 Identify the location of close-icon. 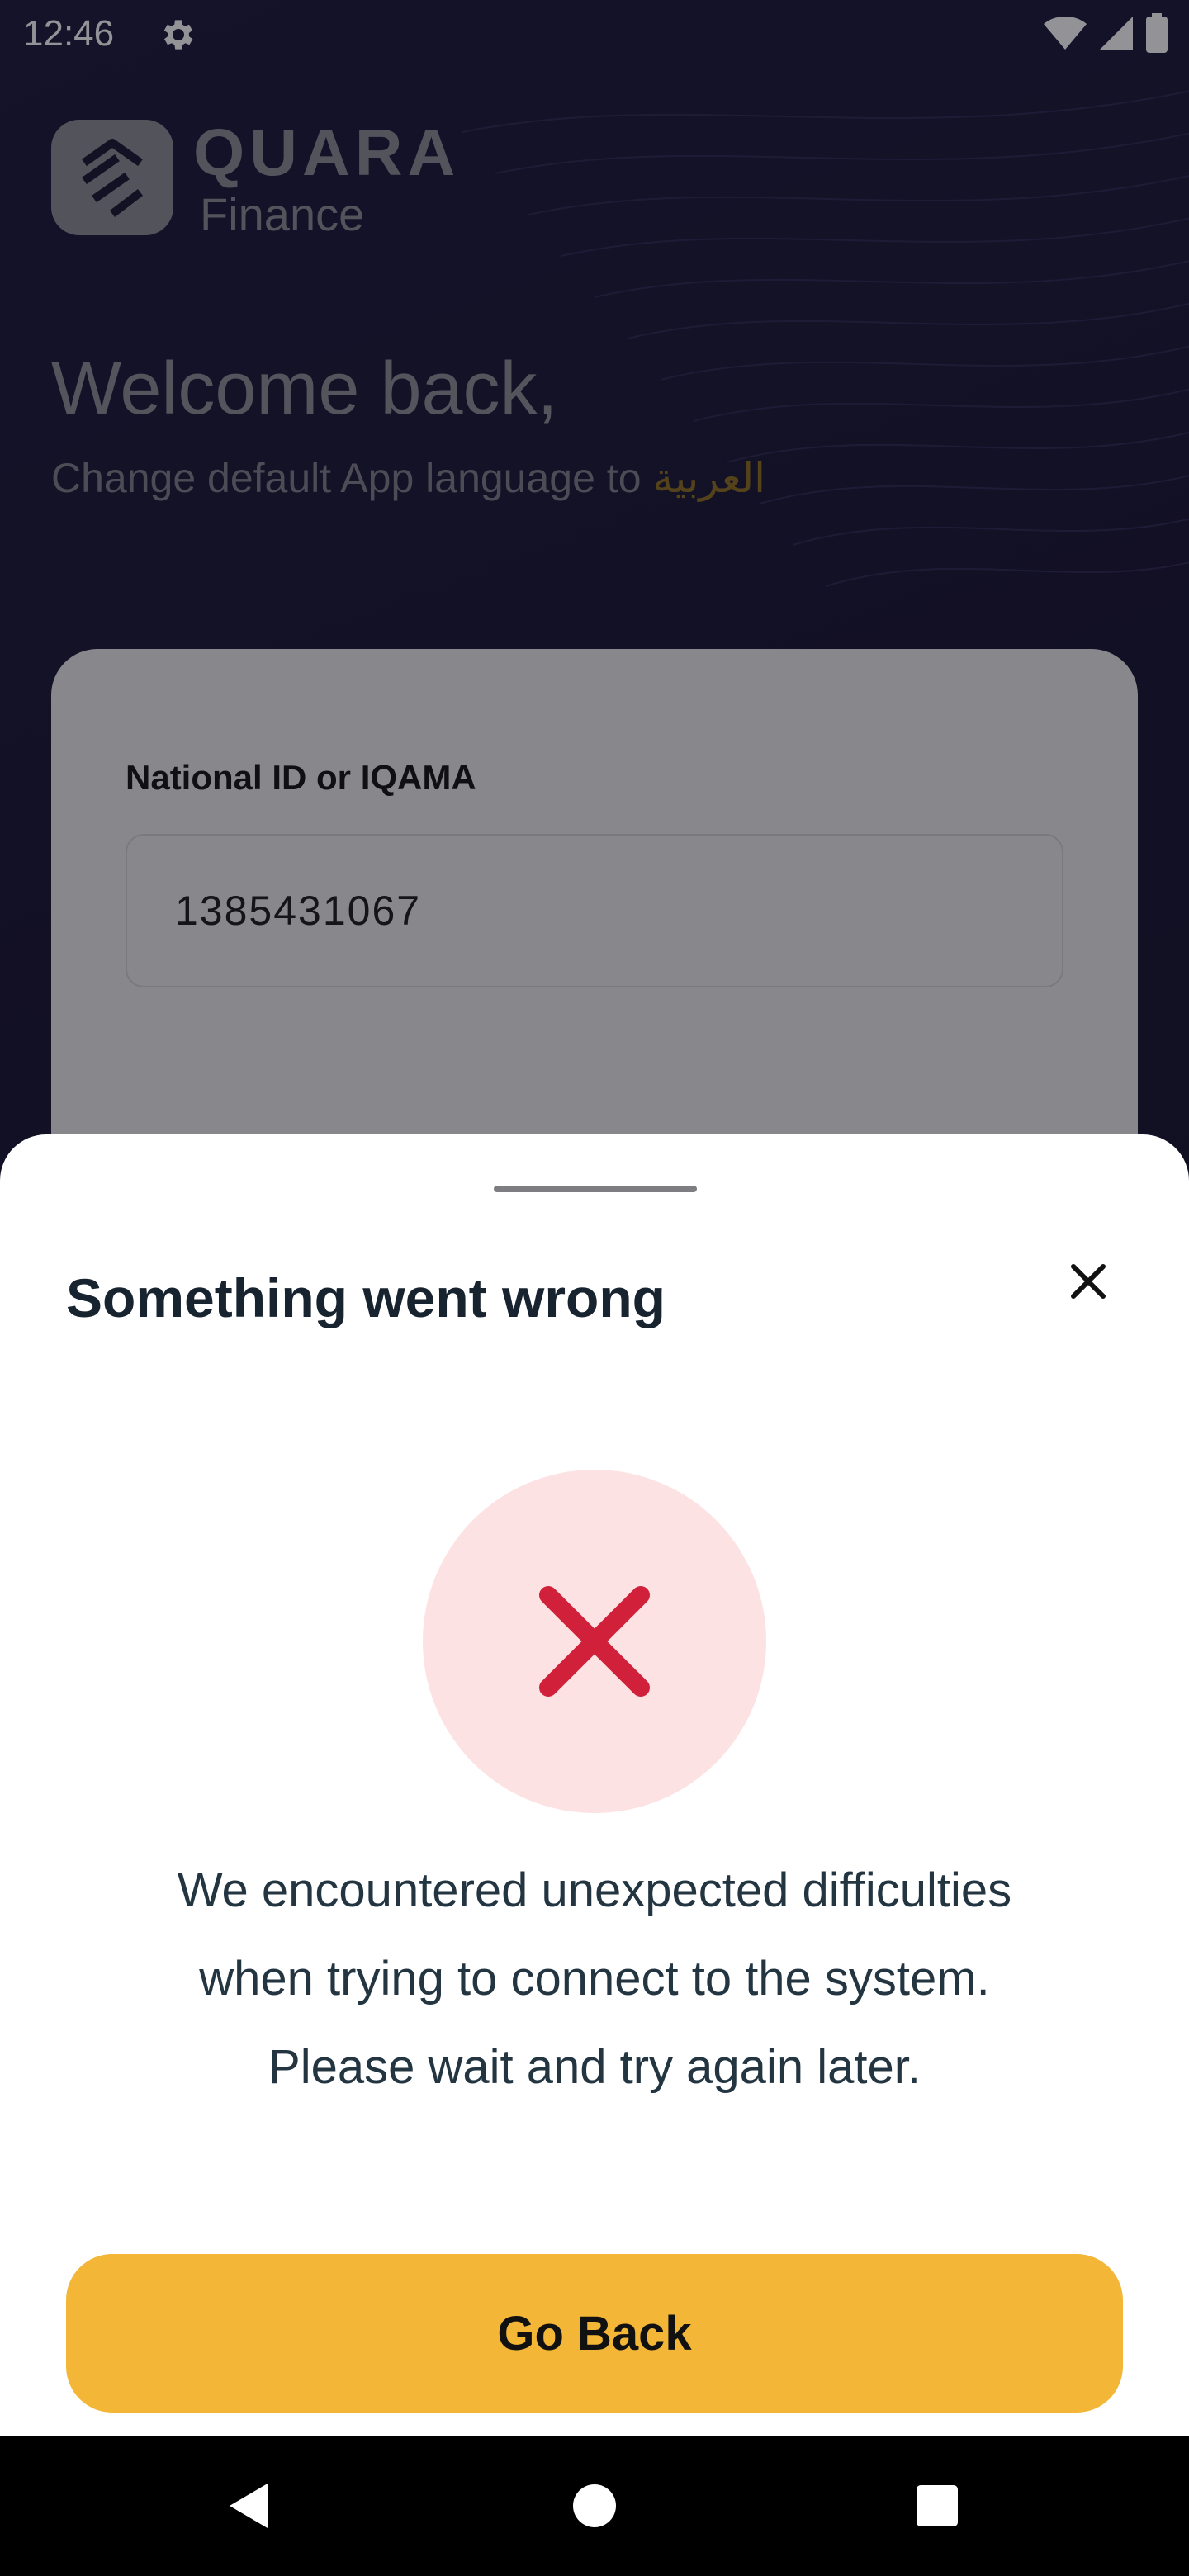
(1088, 1281).